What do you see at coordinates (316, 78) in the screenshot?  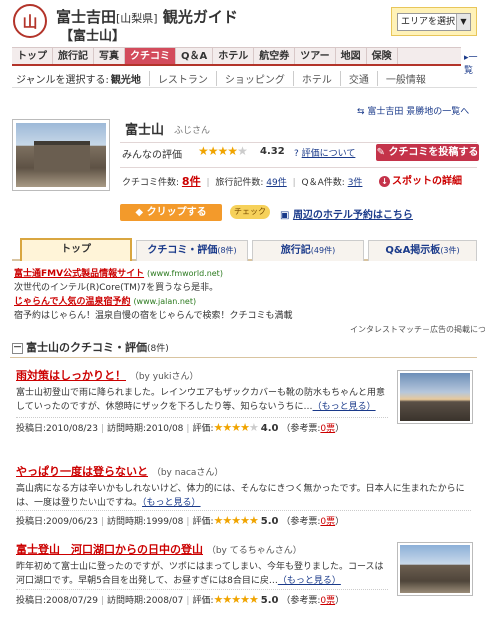 I see `genre-item: ホテル` at bounding box center [316, 78].